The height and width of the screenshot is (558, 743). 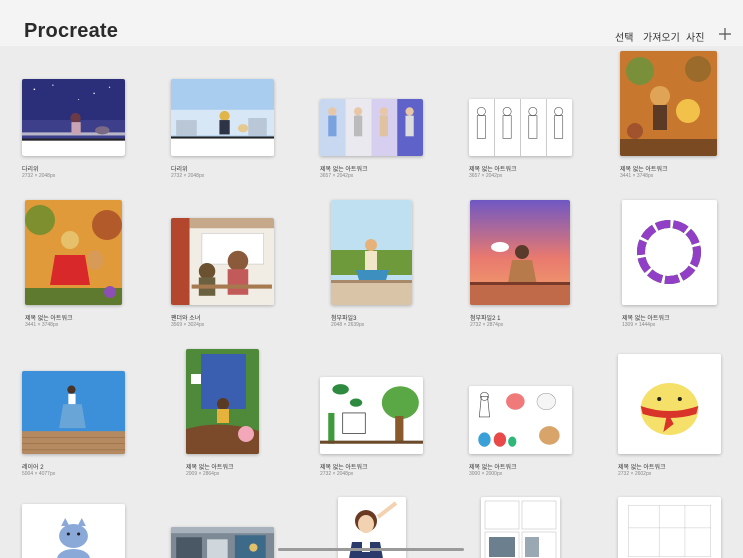 I want to click on photo-button: 사진, so click(x=695, y=36).